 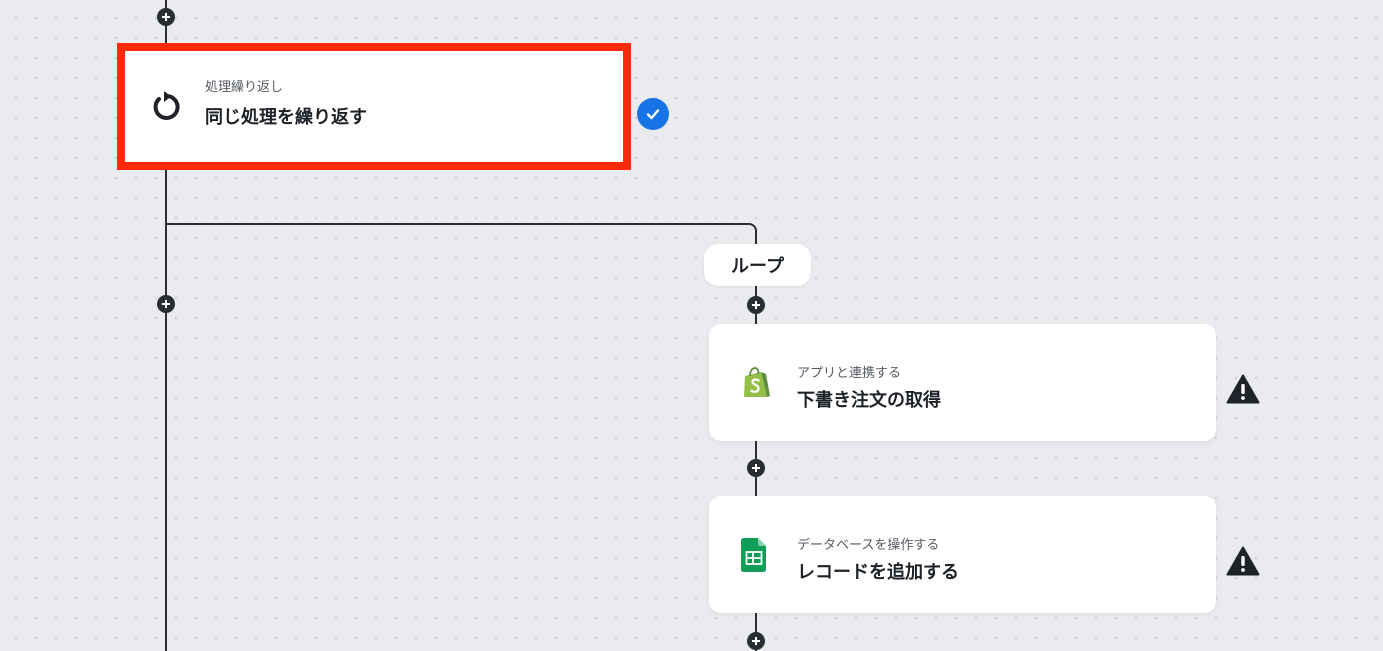 I want to click on step-card-google-sheets: データベースを操作する レコードを追加する, so click(x=962, y=554).